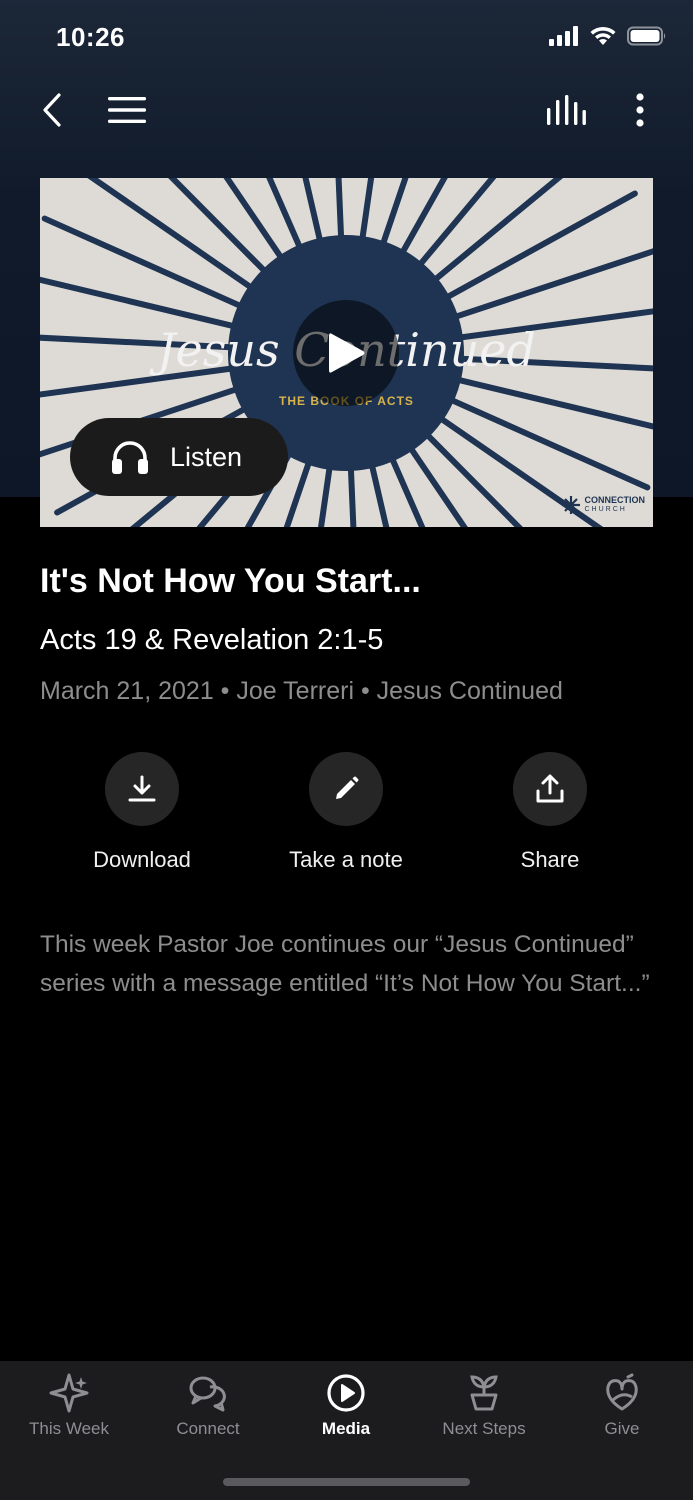 This screenshot has width=693, height=1500. I want to click on tab-give: Give, so click(622, 1406).